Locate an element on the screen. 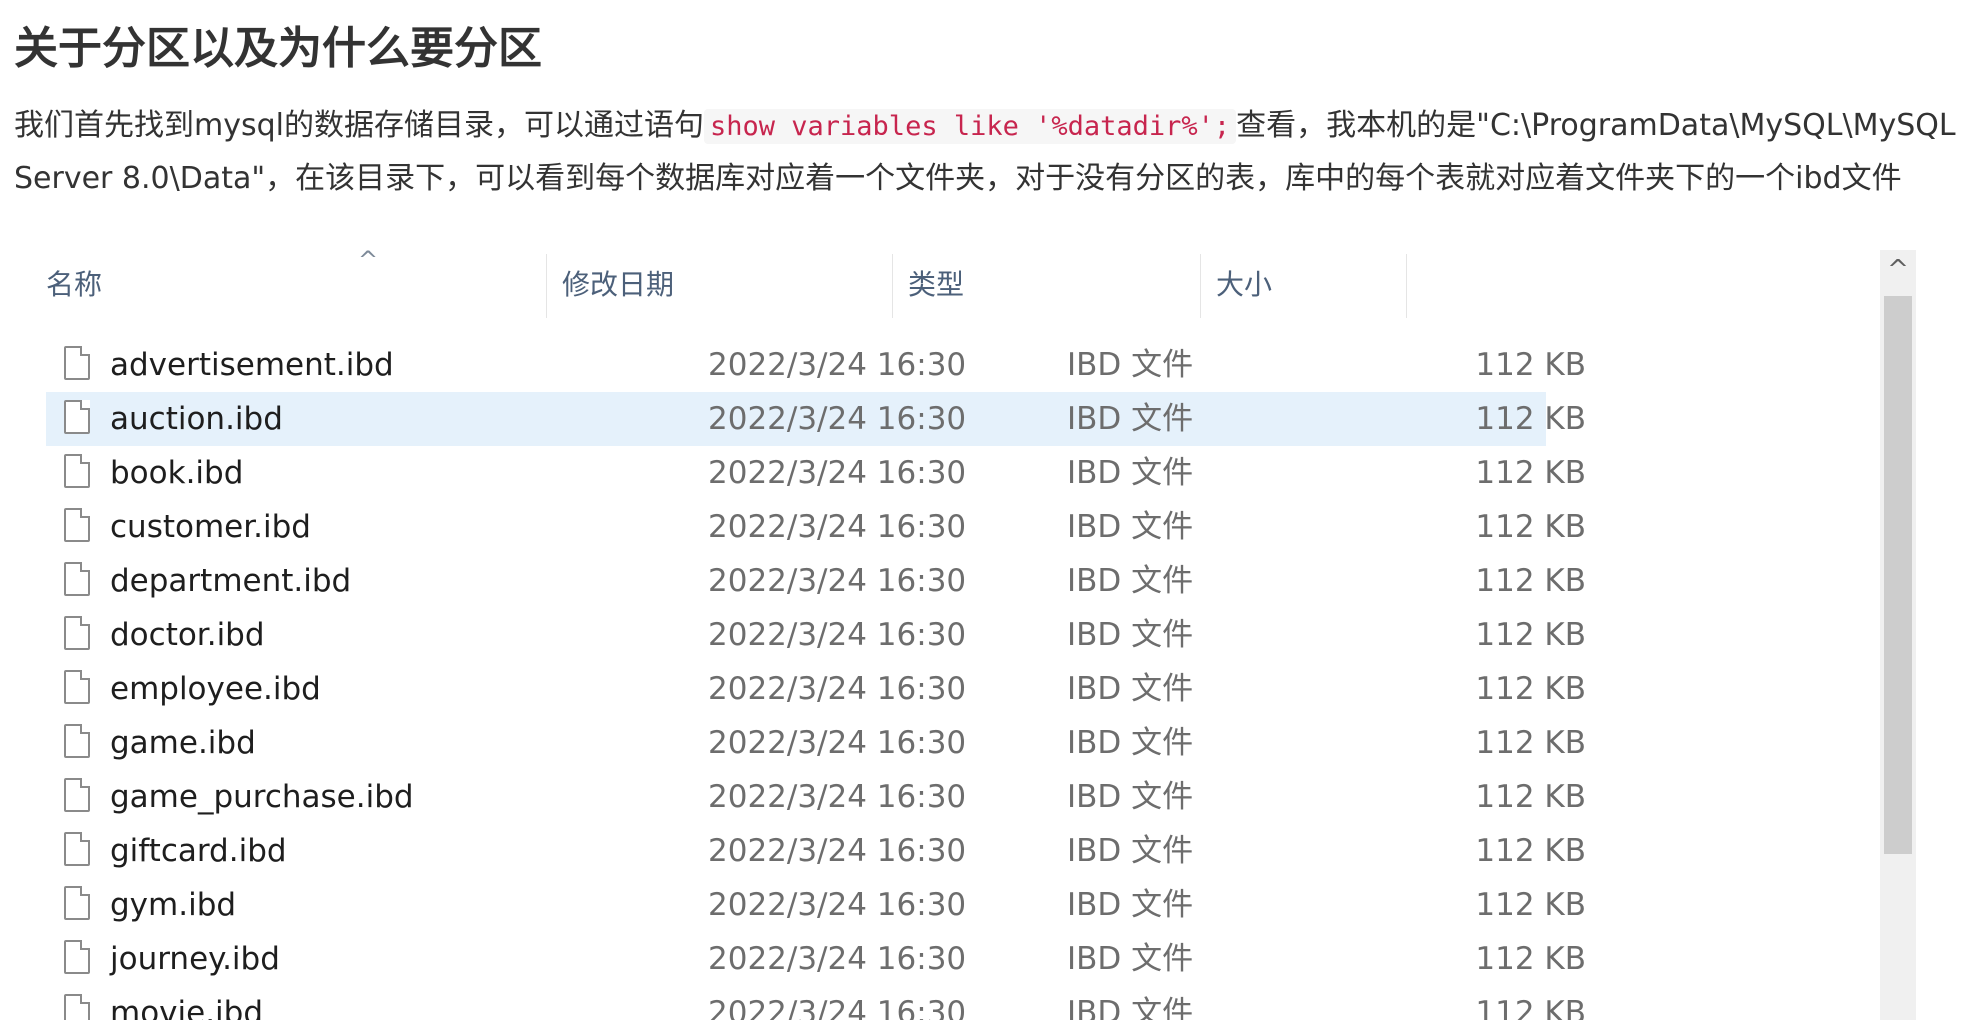 This screenshot has width=1982, height=1020. file-name: game_purchase.ibd is located at coordinates (262, 797).